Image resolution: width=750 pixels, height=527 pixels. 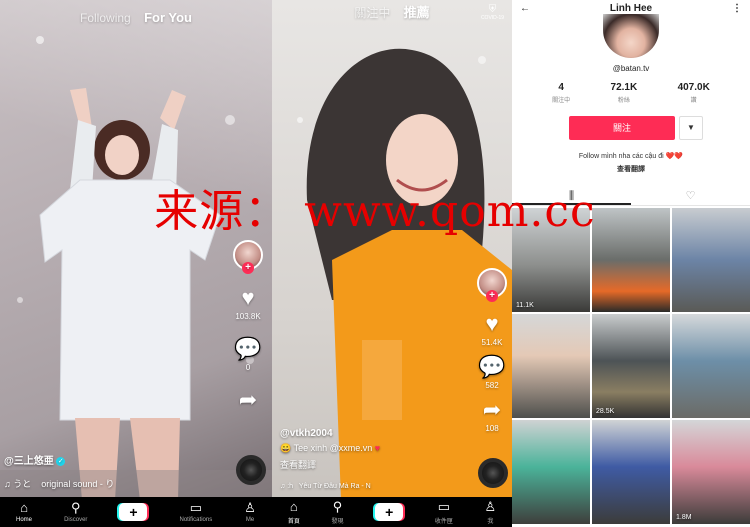 I want to click on action-rail-2: + ♥ 51.4K 💬 582 ➦ 108, so click(x=492, y=350).